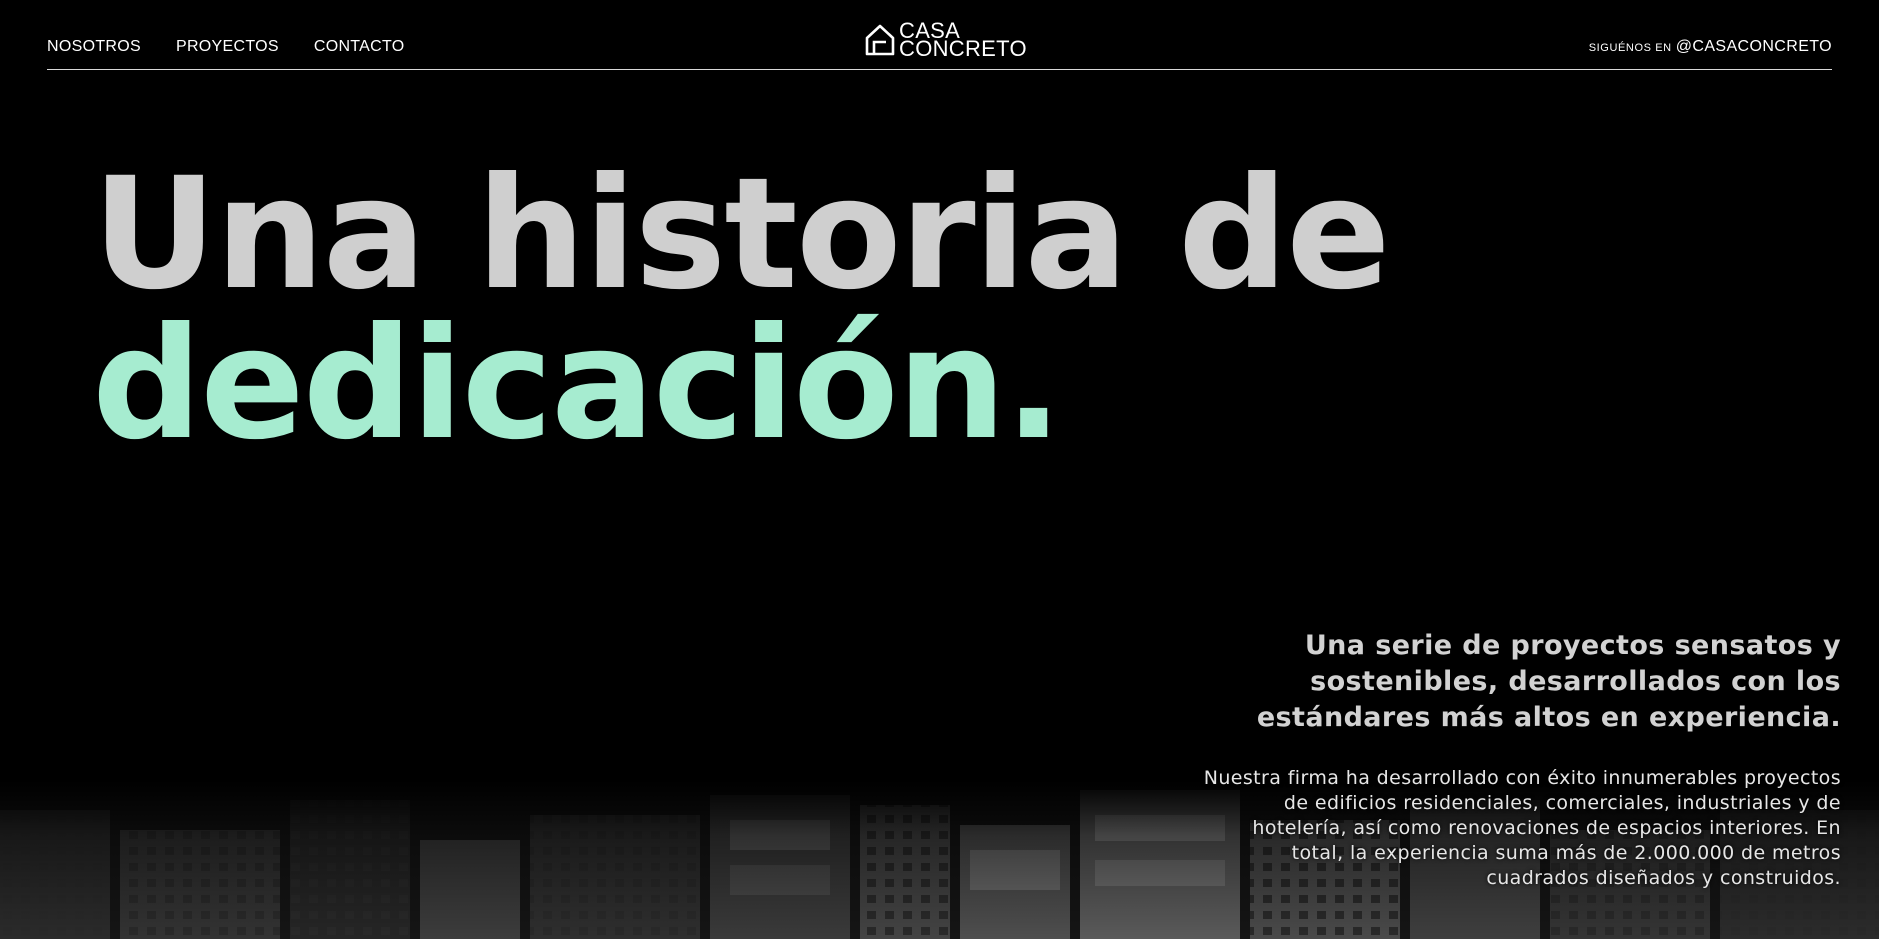 The height and width of the screenshot is (939, 1879). Describe the element at coordinates (577, 384) in the screenshot. I see `hero-line-2: dedicación.` at that location.